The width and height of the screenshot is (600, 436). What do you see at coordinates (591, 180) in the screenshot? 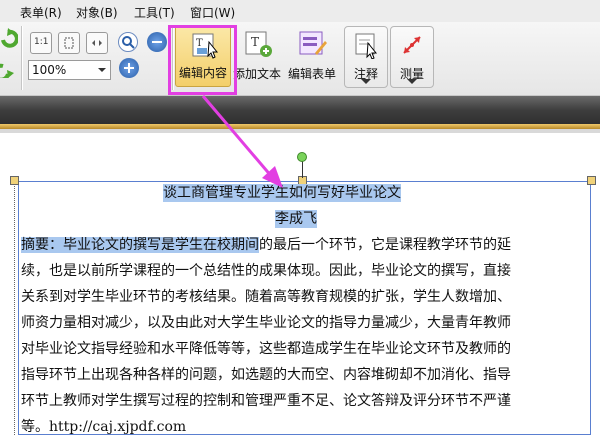
I see `resize-handle-top-right` at bounding box center [591, 180].